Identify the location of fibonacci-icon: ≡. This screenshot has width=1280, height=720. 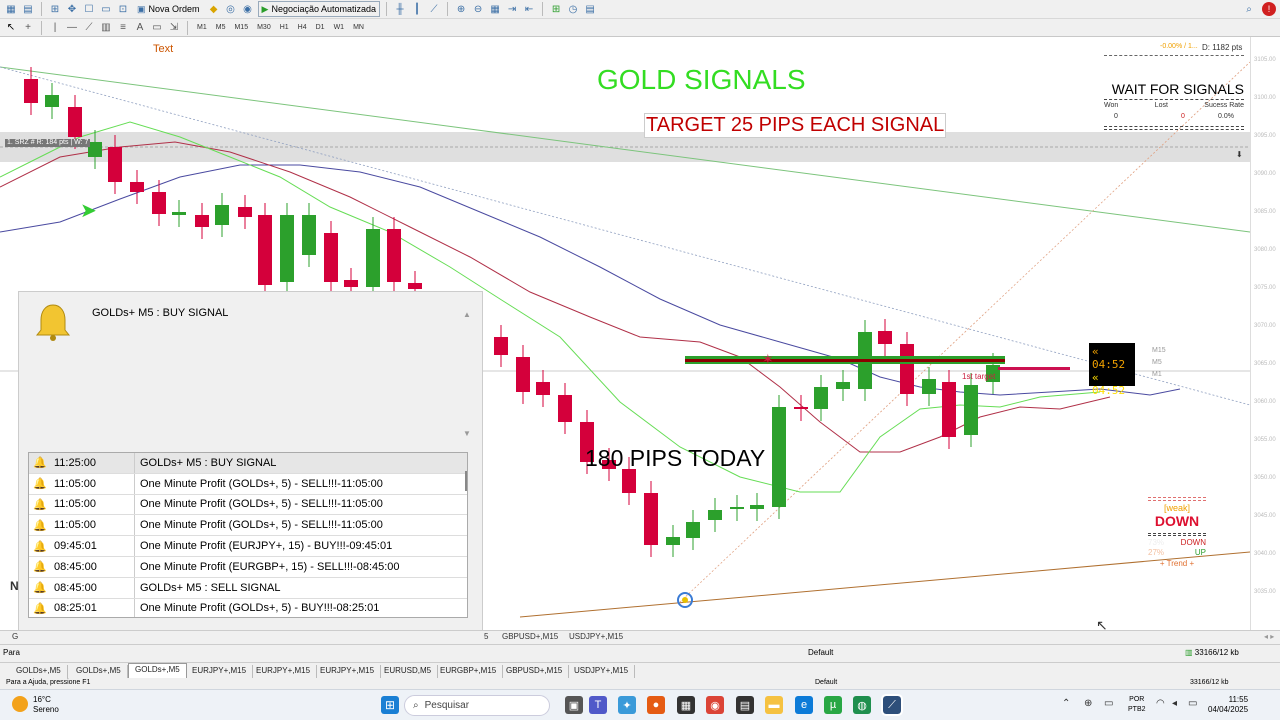
(123, 28).